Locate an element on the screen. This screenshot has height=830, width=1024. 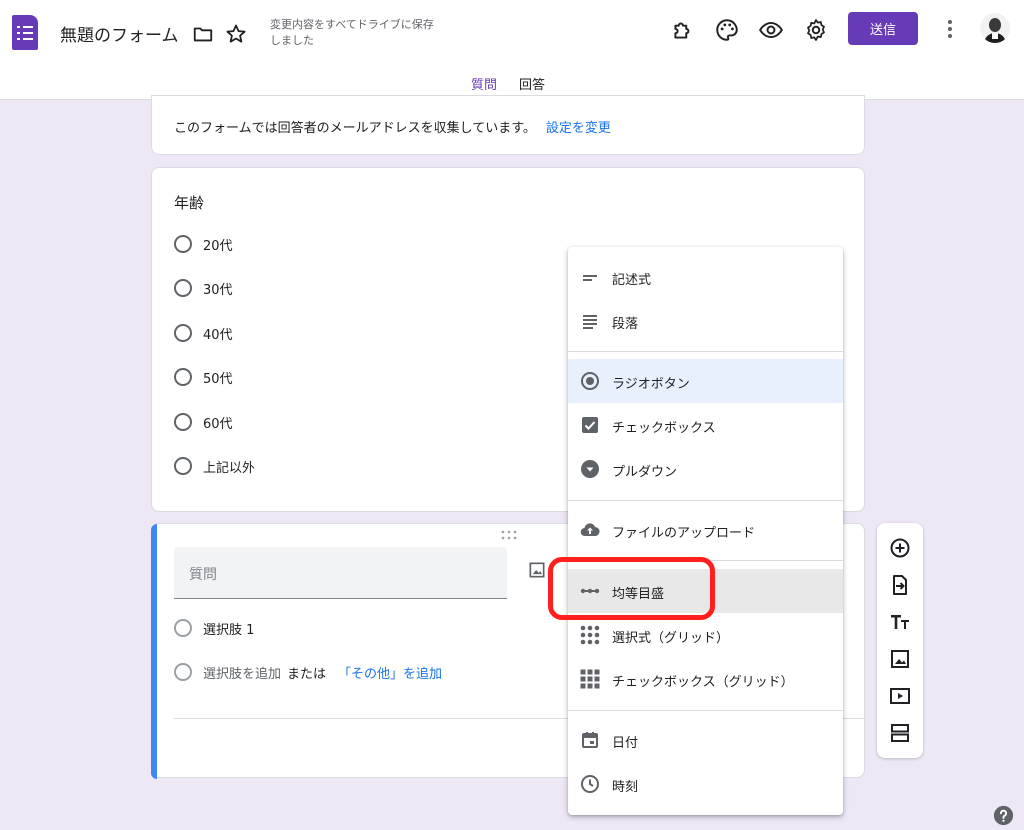
add-other-button: 「その他」を追加 is located at coordinates (390, 672).